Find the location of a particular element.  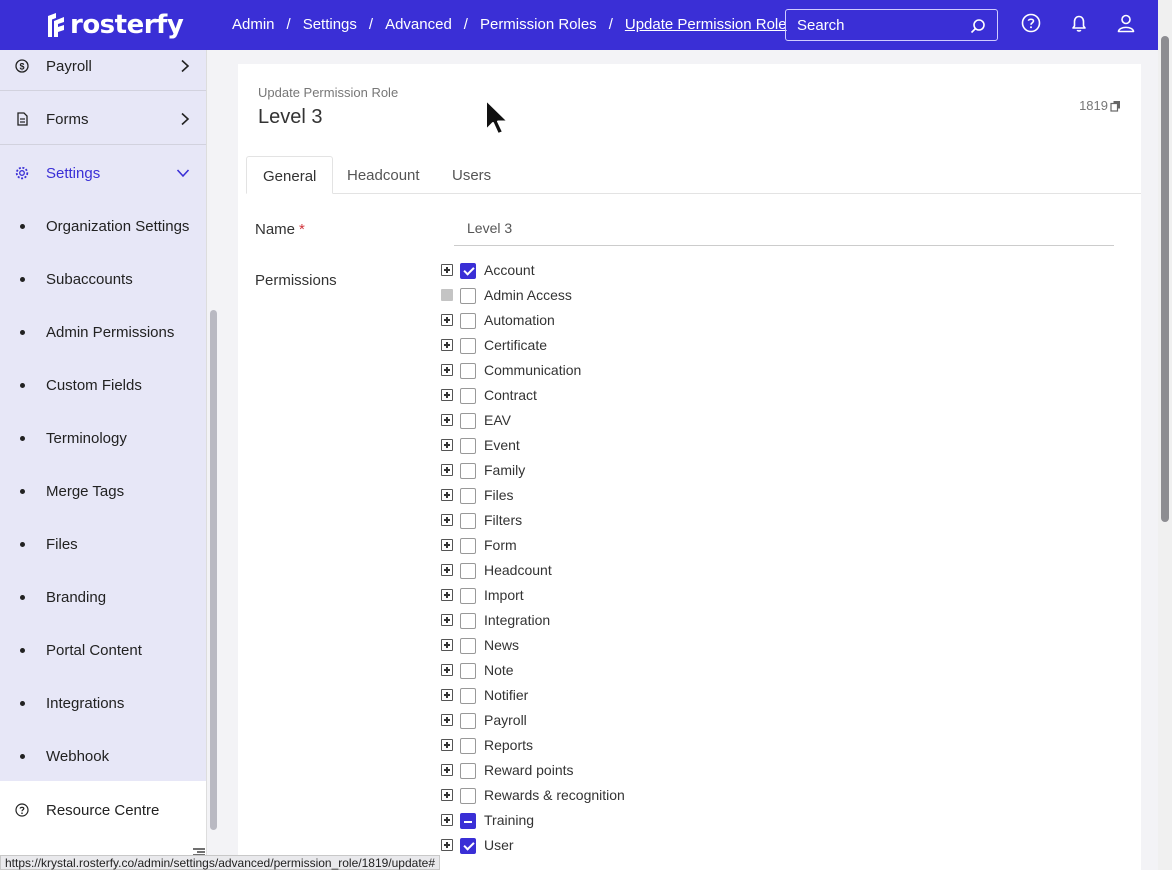

permission-label: Training is located at coordinates (509, 820).